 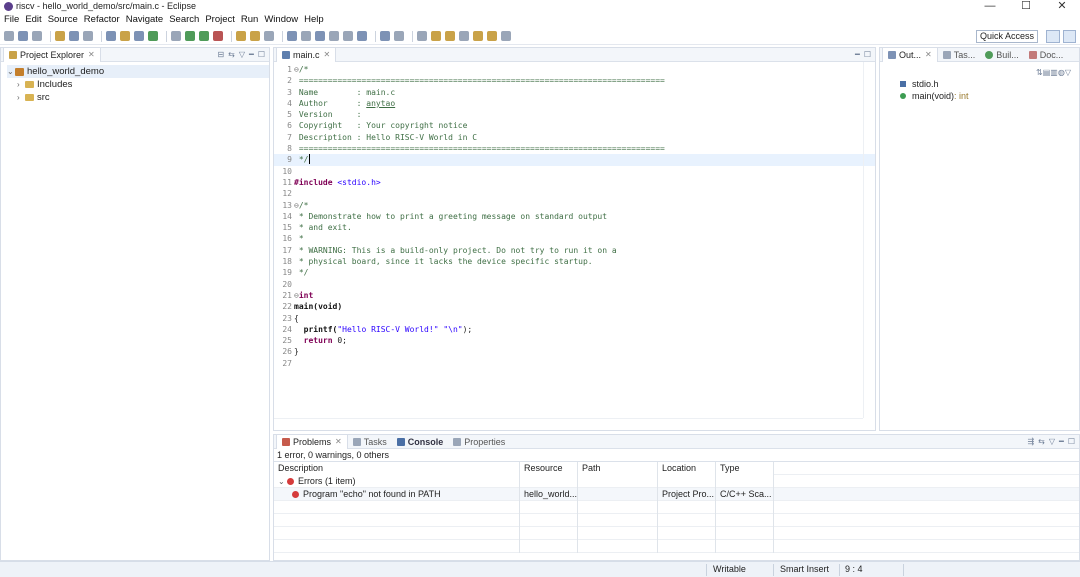 What do you see at coordinates (204, 36) in the screenshot?
I see `external-tools-icon` at bounding box center [204, 36].